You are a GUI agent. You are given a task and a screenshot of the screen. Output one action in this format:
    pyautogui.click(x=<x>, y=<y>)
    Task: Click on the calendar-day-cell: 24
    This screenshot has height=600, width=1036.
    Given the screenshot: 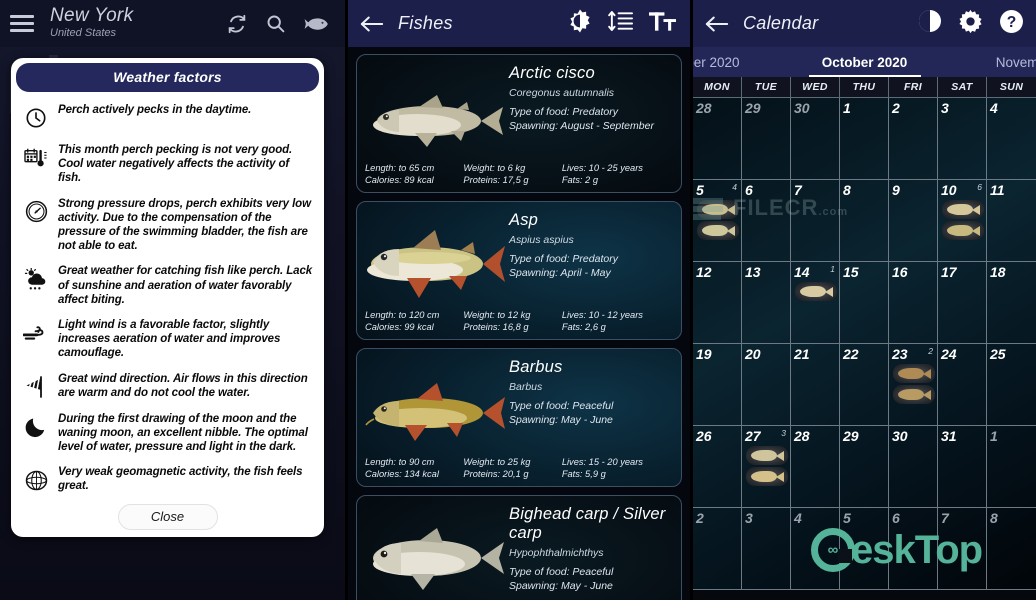 What is the action you would take?
    pyautogui.click(x=962, y=385)
    